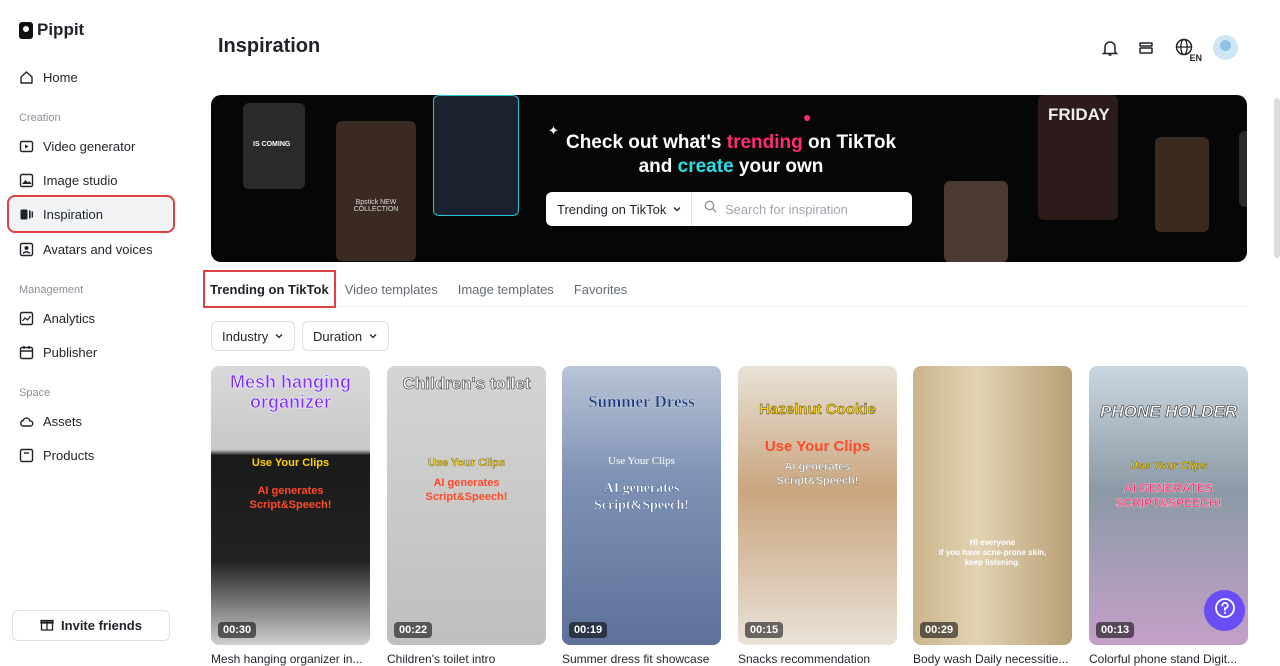 The height and width of the screenshot is (666, 1280). I want to click on duration-badge: 00:22, so click(413, 630).